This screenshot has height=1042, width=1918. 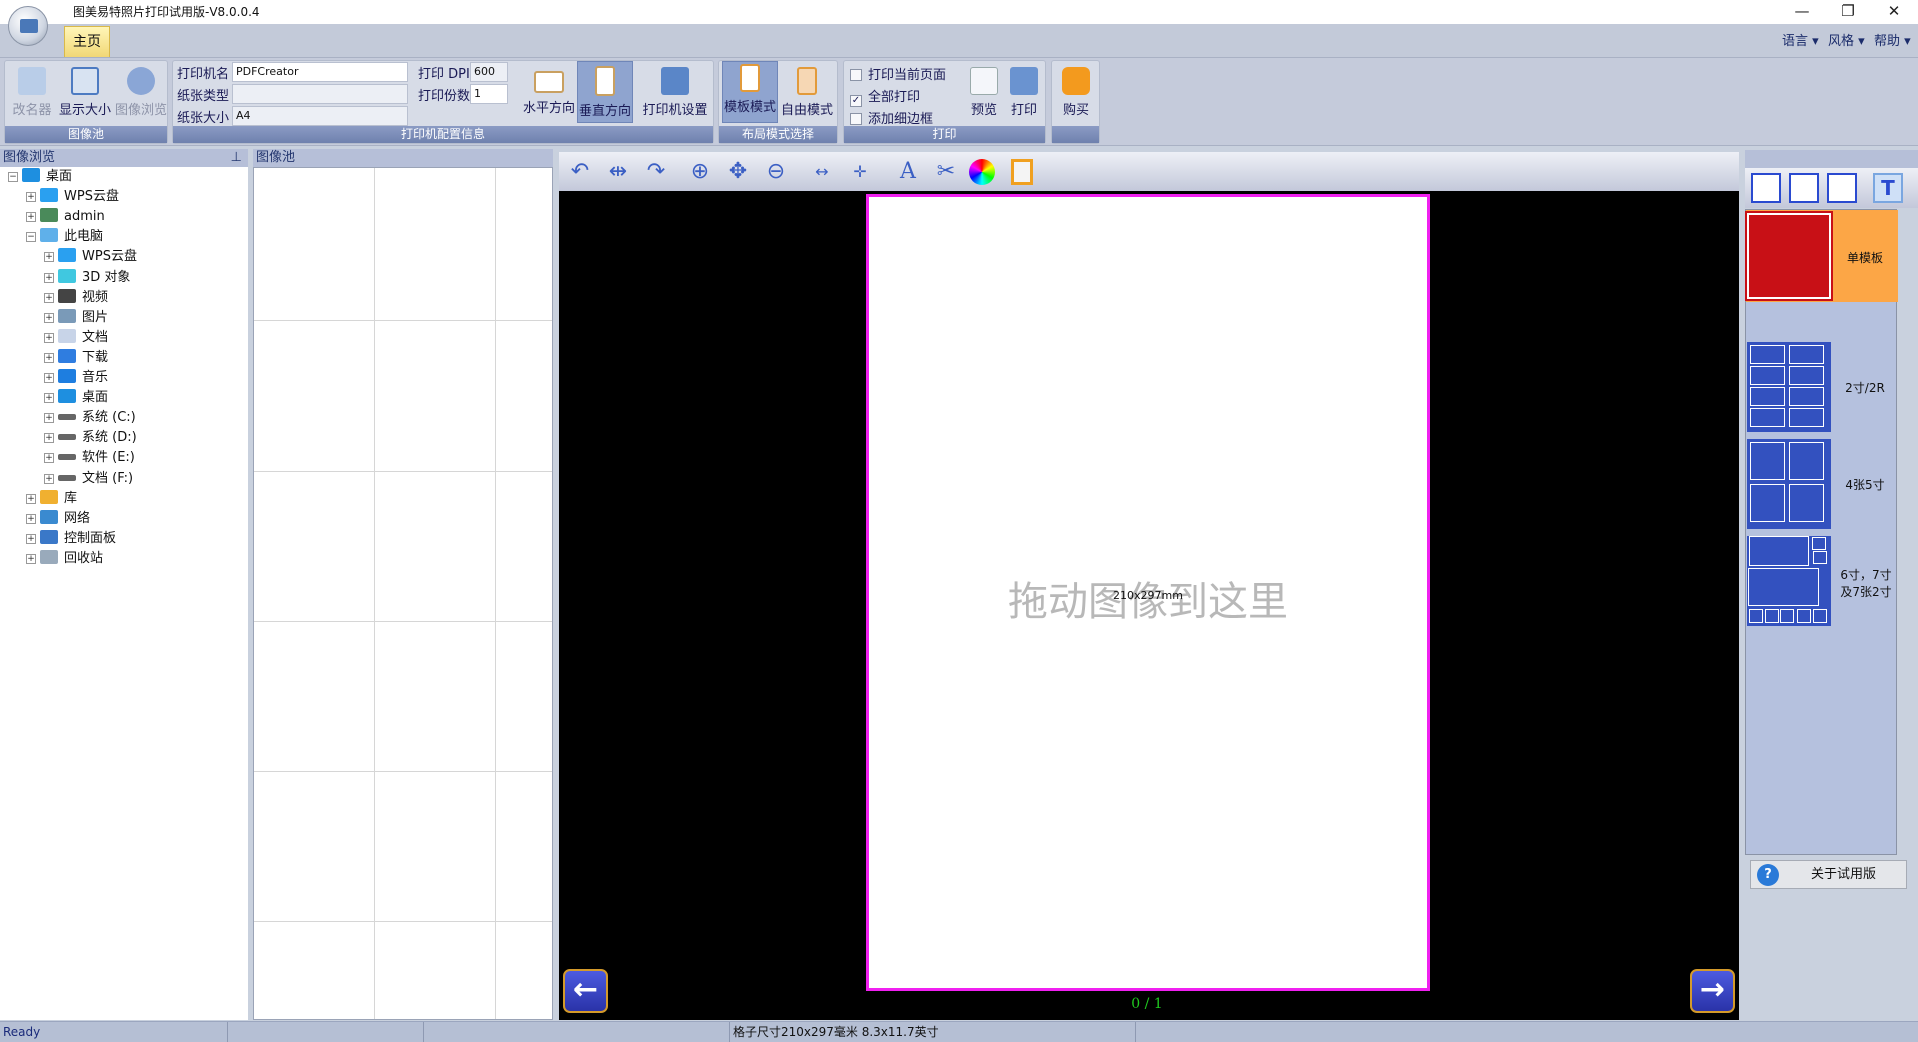 I want to click on close-button: ✕, so click(x=1894, y=12).